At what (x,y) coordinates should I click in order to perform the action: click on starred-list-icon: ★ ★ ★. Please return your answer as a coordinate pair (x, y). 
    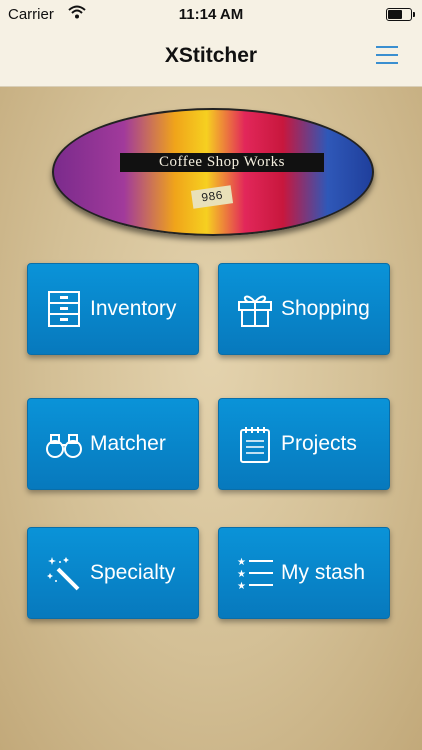
    Looking at the image, I should click on (255, 573).